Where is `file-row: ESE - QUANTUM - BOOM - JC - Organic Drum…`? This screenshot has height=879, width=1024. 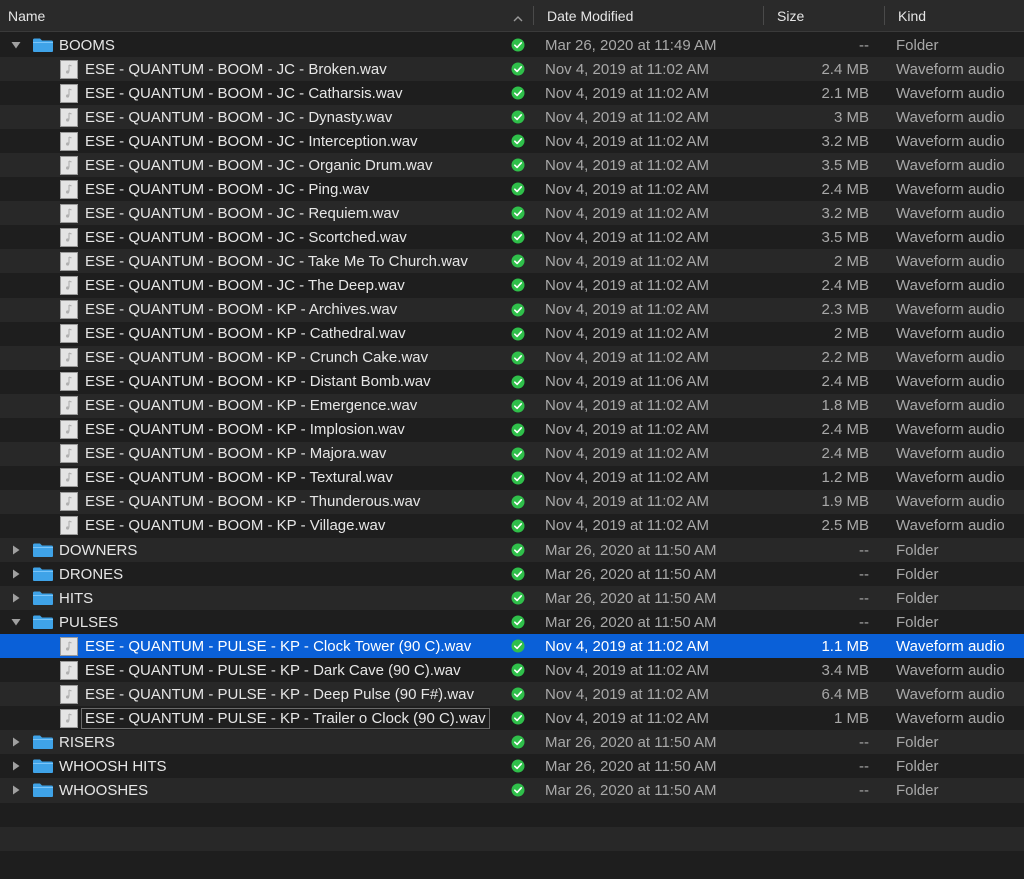
file-row: ESE - QUANTUM - BOOM - JC - Organic Drum… is located at coordinates (512, 165).